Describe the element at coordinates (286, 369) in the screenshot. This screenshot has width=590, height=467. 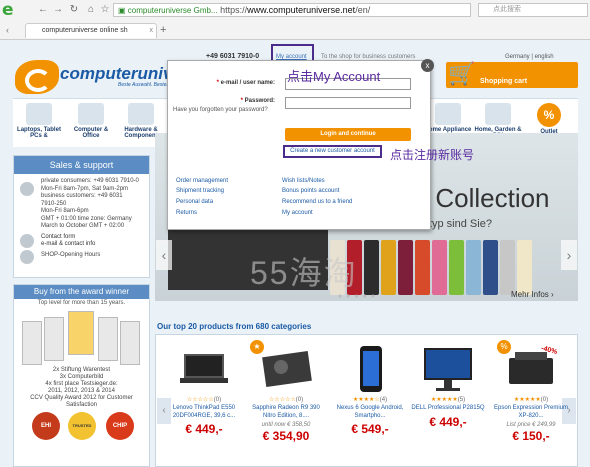
I see `graphics-card-icon` at that location.